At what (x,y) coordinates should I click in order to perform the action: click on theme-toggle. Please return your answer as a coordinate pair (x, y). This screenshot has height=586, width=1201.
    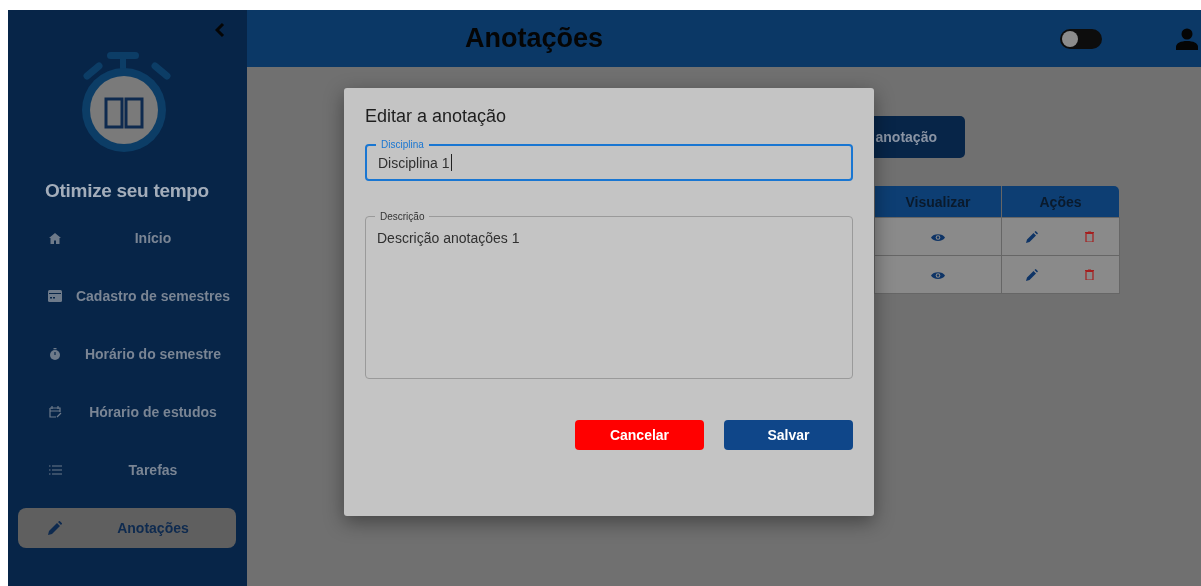
    Looking at the image, I should click on (1081, 38).